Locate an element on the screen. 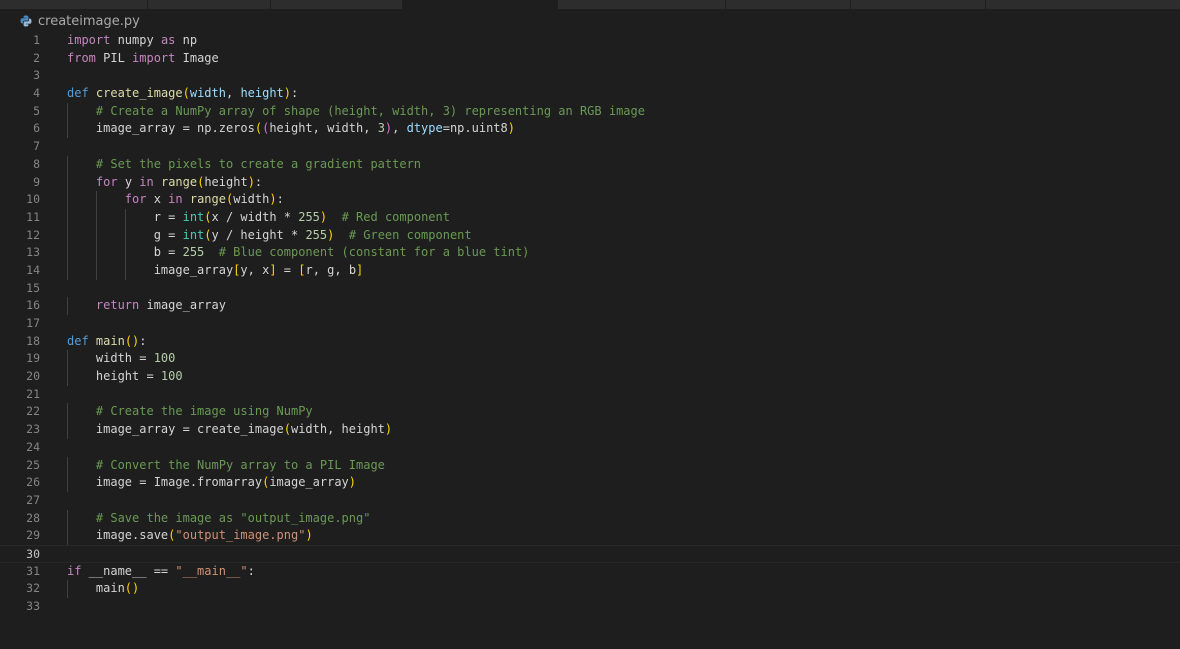  code-line: 4 def create_image(width, height): is located at coordinates (590, 94).